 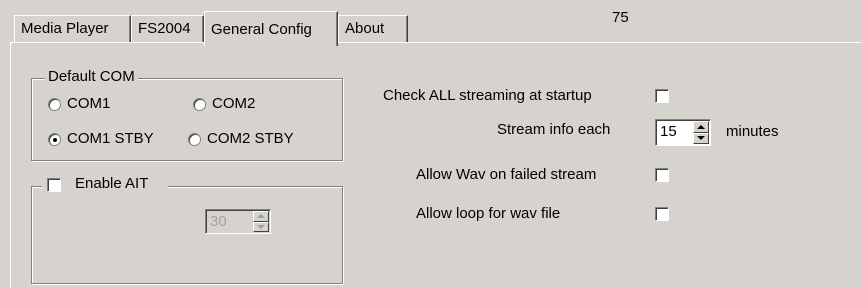 I want to click on allow-loop-label: Allow loop for wav file, so click(x=488, y=213).